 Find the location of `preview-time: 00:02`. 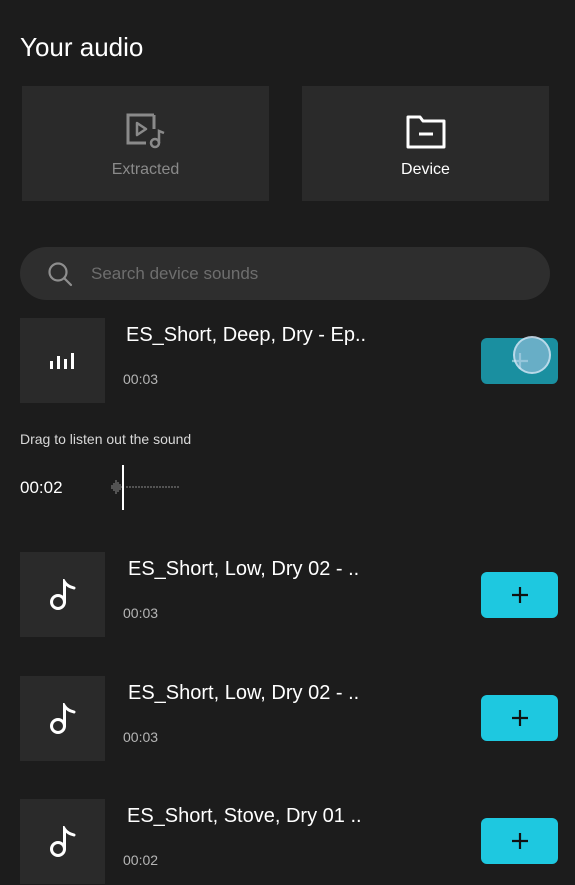

preview-time: 00:02 is located at coordinates (41, 487).